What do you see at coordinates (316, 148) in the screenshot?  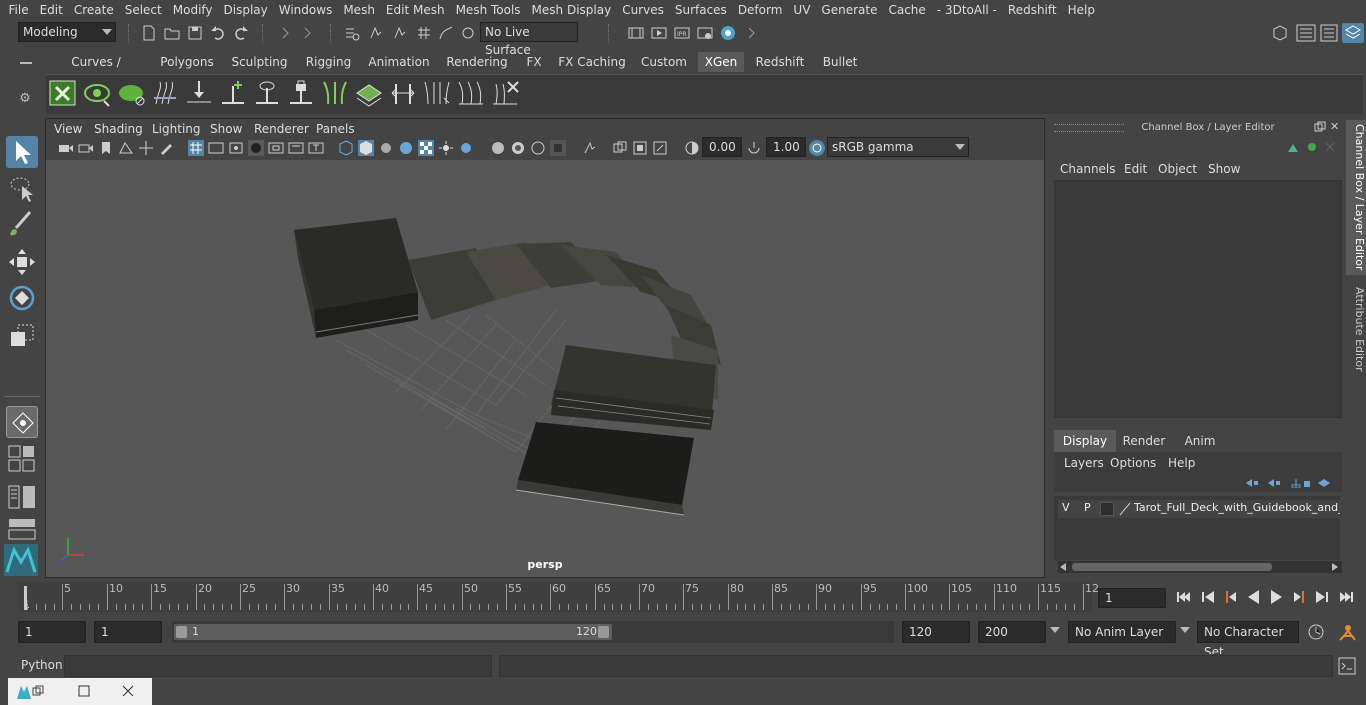 I see `safe-title-icon` at bounding box center [316, 148].